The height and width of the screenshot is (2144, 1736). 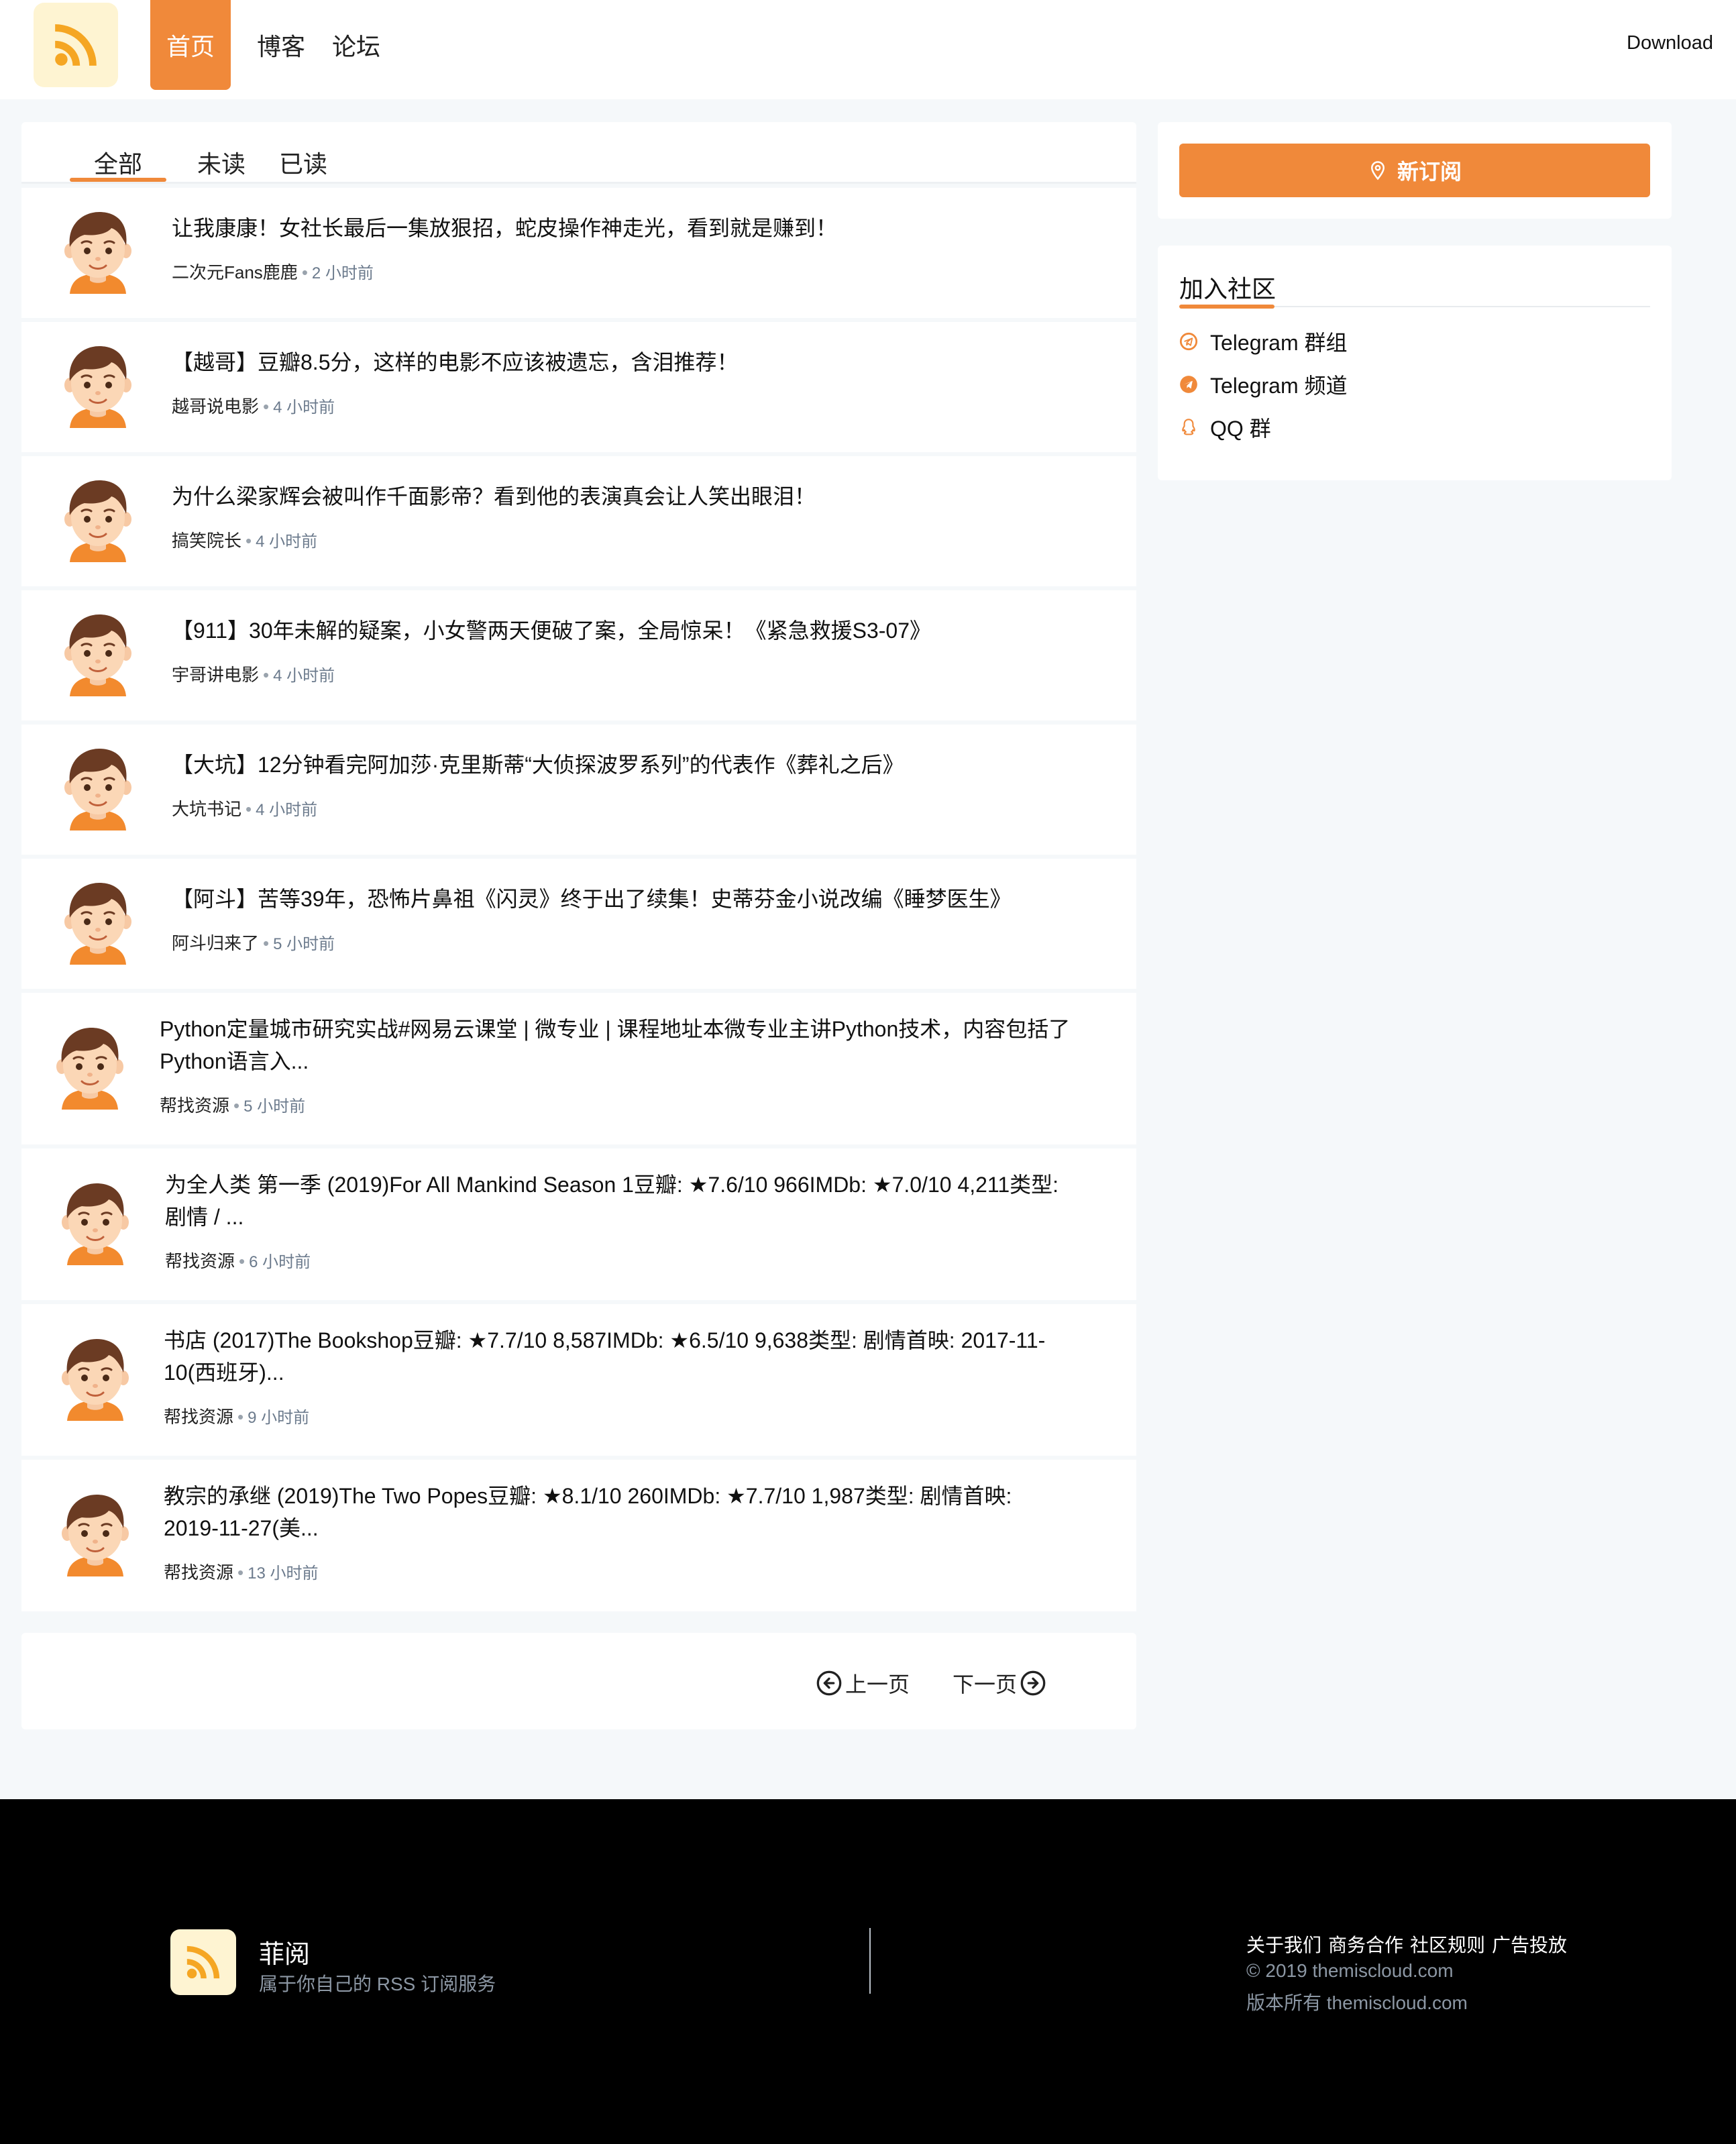 I want to click on qq-group-link: QQ 群, so click(x=1225, y=428).